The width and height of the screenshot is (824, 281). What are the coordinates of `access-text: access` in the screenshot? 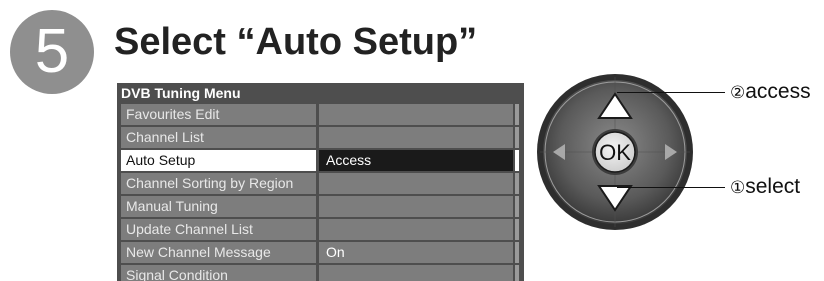 It's located at (778, 91).